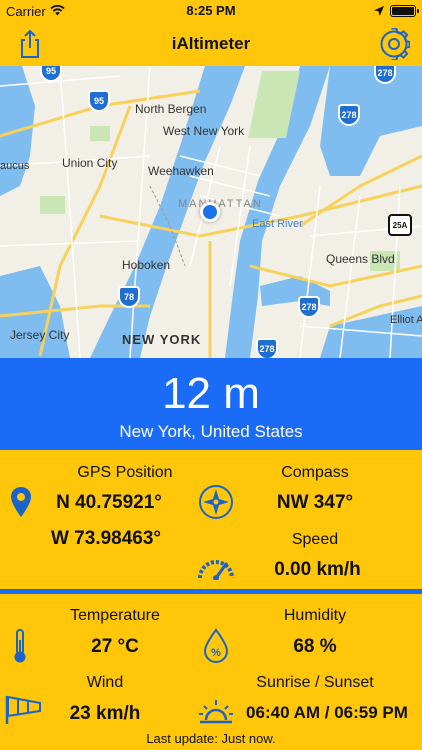 This screenshot has width=422, height=750. I want to click on status-left: Carrier, so click(35, 11).